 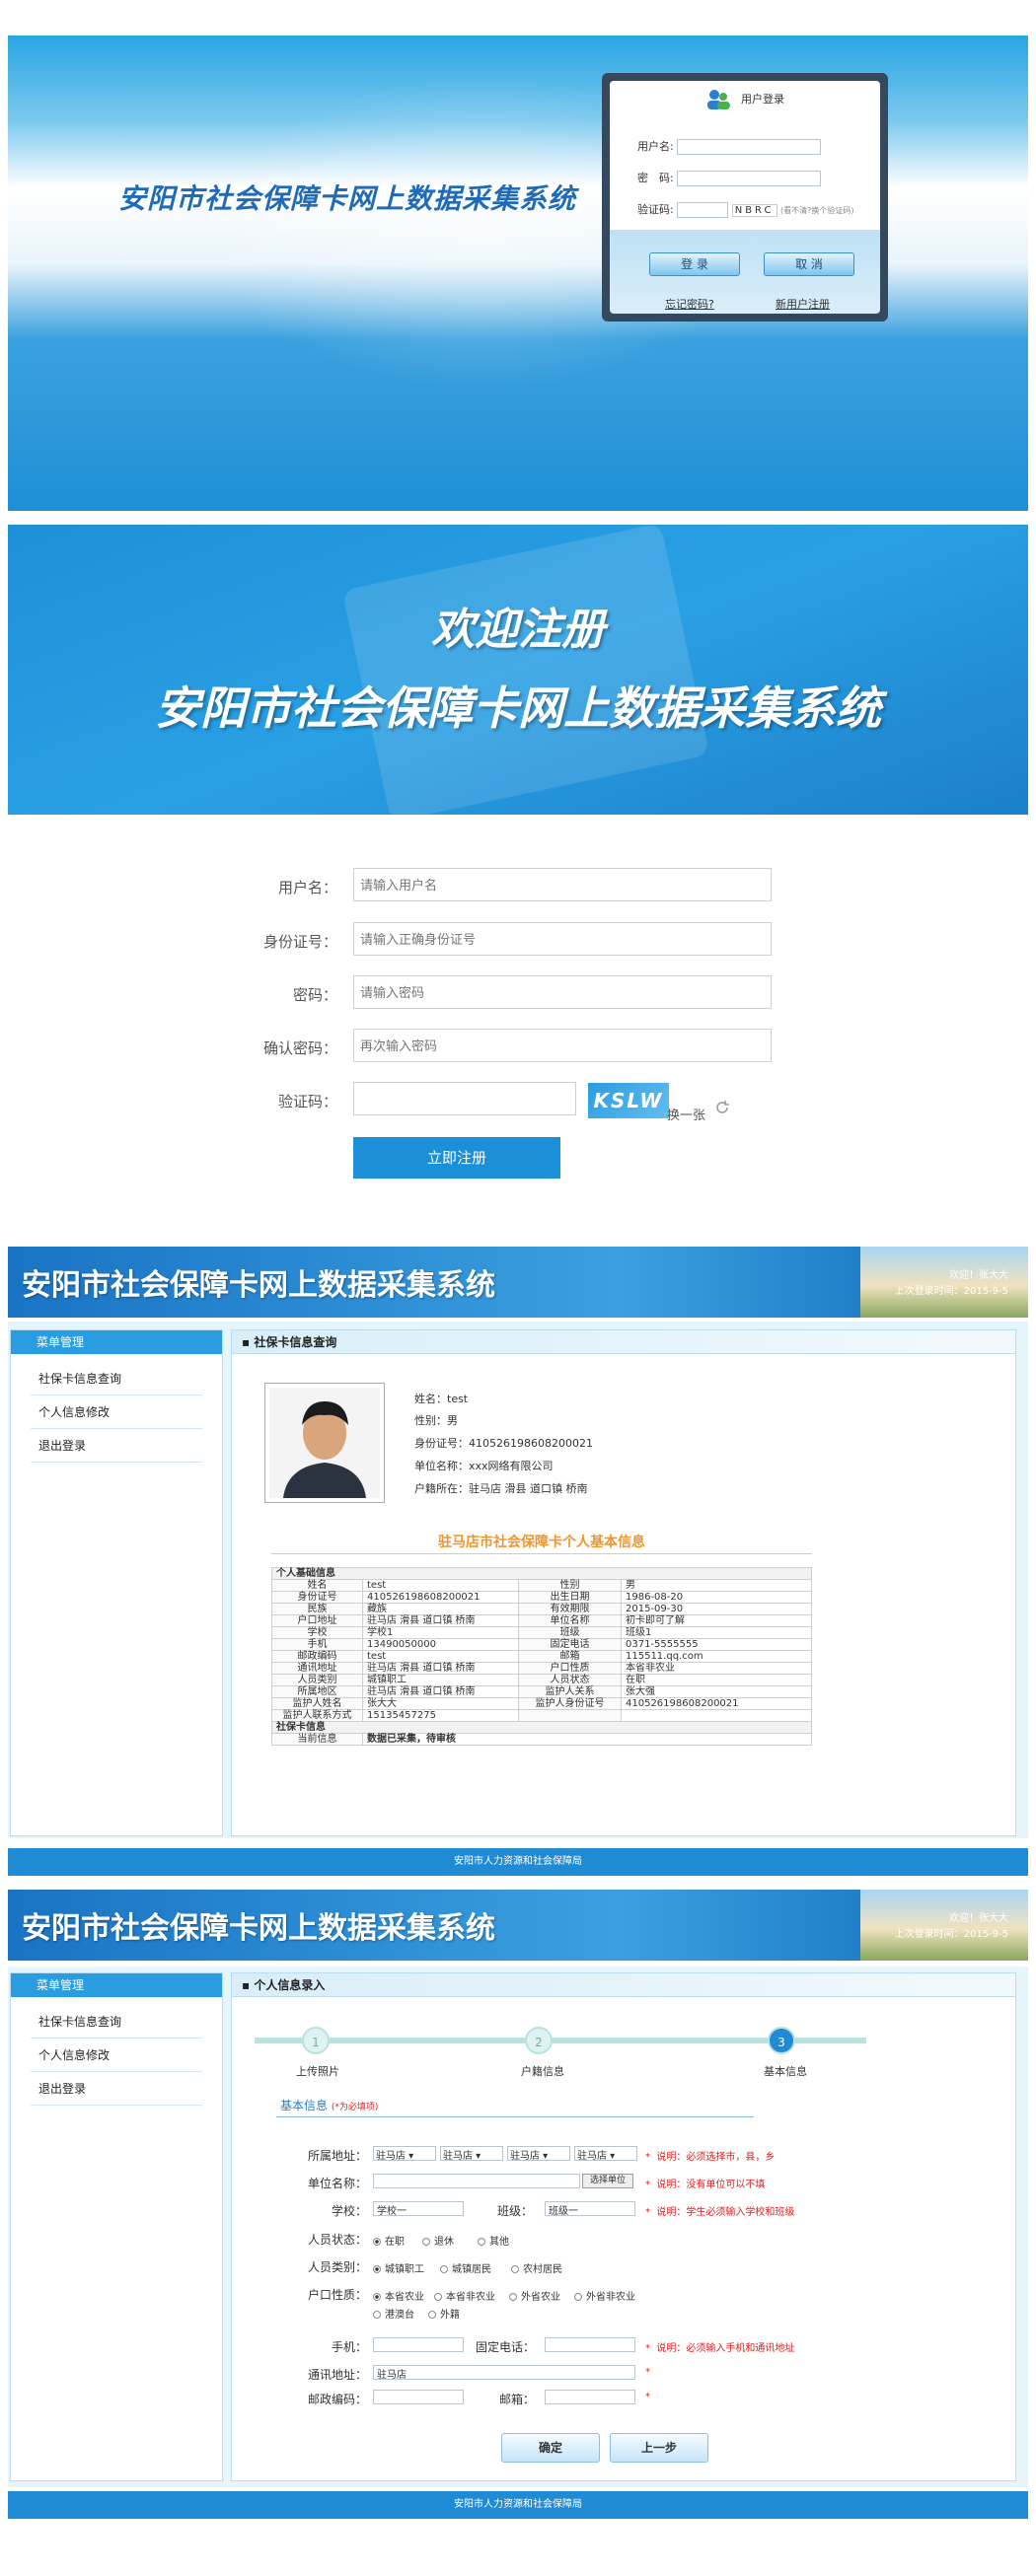 What do you see at coordinates (477, 2181) in the screenshot?
I see `unit-input` at bounding box center [477, 2181].